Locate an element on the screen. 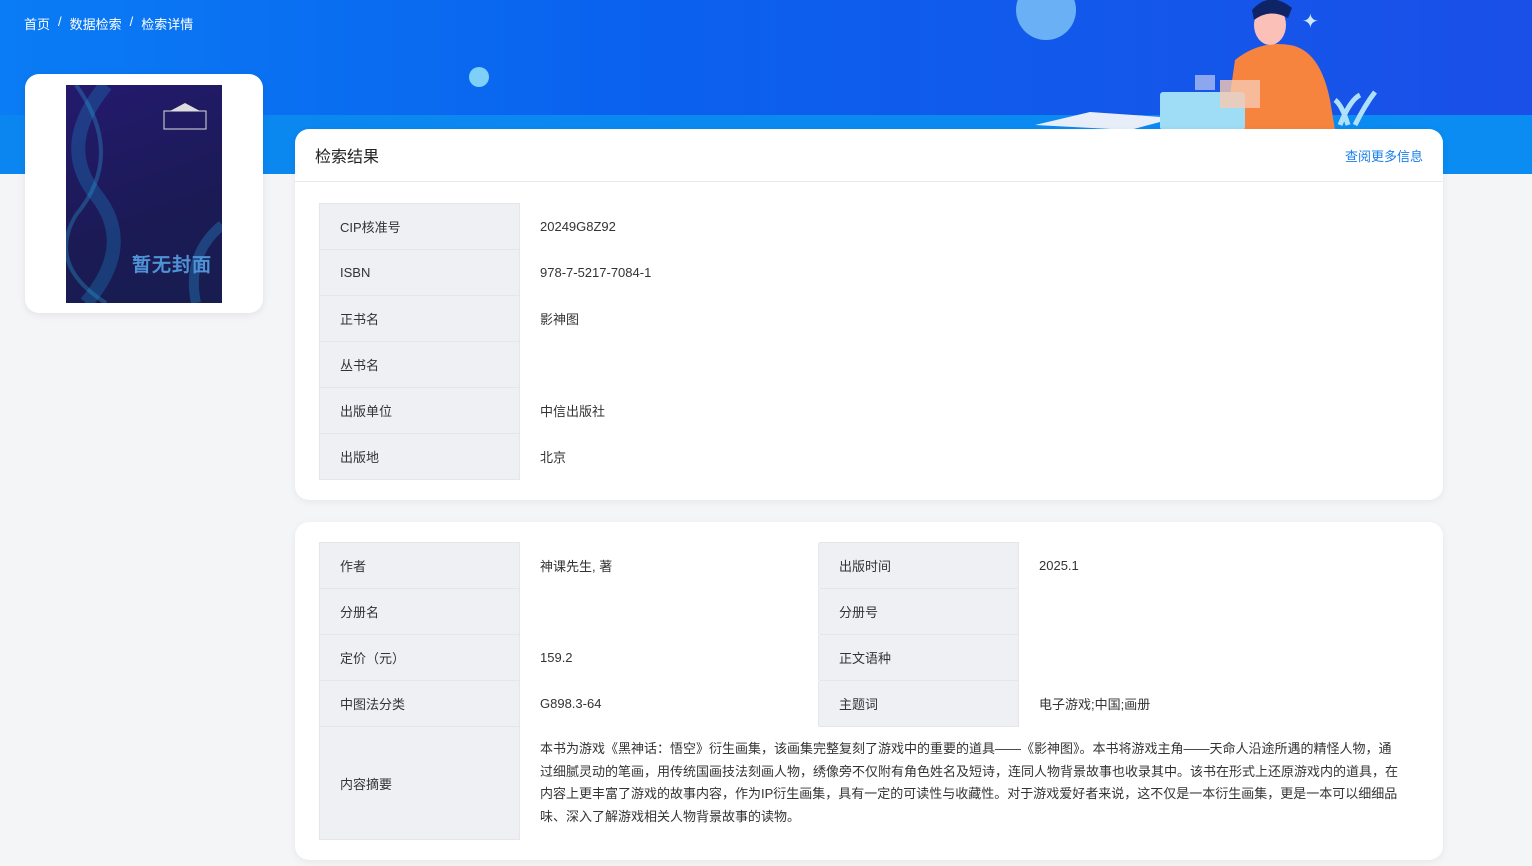  field-label: 丛书名 is located at coordinates (419, 364).